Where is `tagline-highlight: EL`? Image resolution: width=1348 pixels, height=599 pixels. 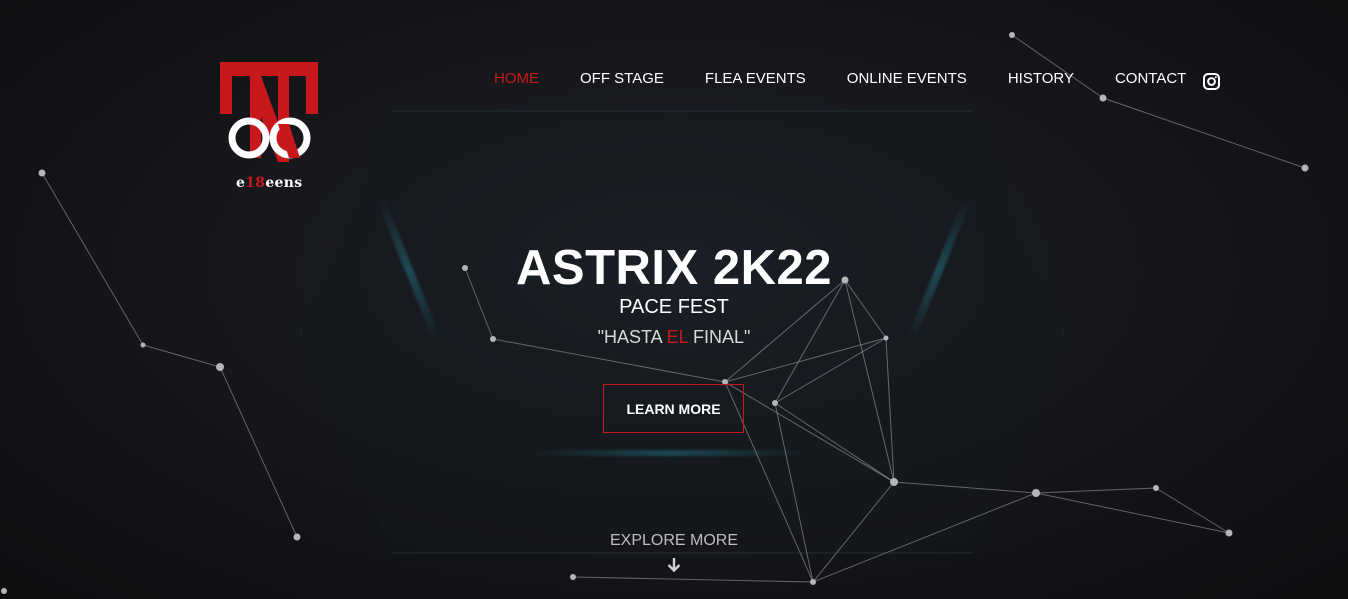
tagline-highlight: EL is located at coordinates (677, 337).